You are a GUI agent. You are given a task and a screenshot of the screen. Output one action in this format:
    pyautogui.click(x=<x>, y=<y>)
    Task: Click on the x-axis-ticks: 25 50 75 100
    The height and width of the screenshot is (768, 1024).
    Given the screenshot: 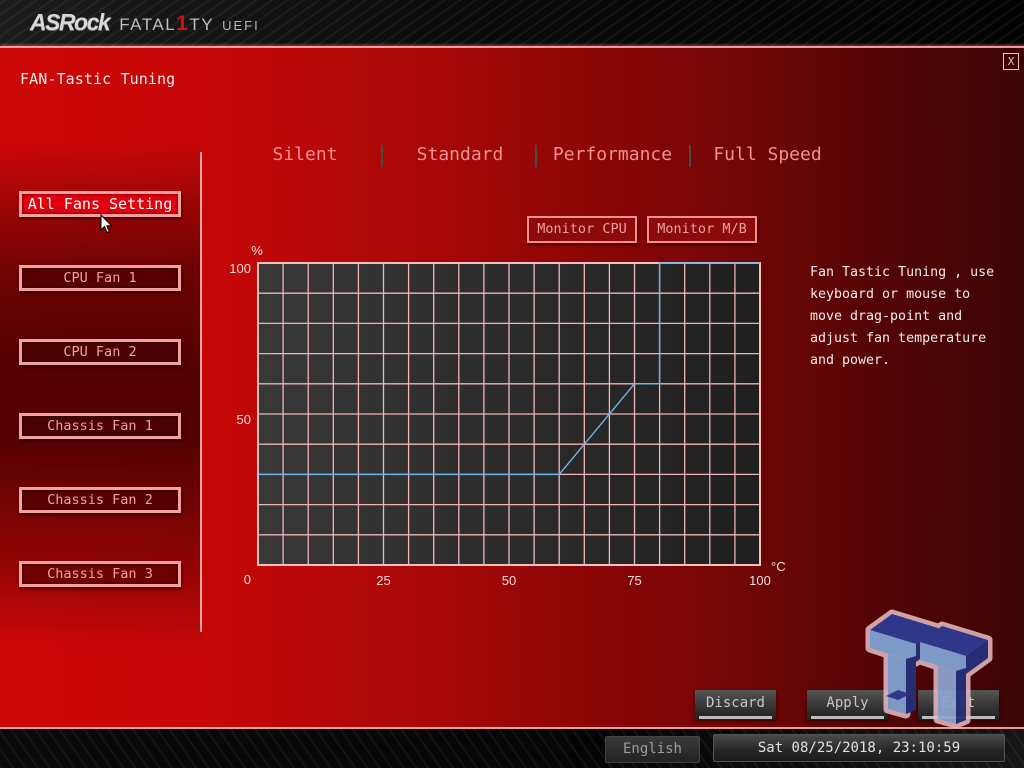 What is the action you would take?
    pyautogui.click(x=573, y=580)
    